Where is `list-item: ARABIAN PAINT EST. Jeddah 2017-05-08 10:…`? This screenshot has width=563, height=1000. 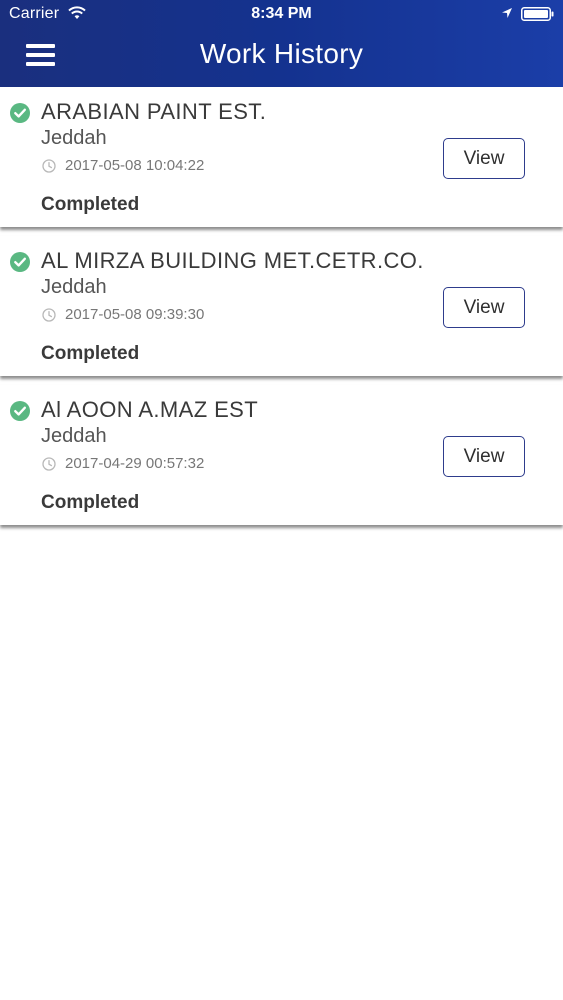
list-item: ARABIAN PAINT EST. Jeddah 2017-05-08 10:… is located at coordinates (281, 157).